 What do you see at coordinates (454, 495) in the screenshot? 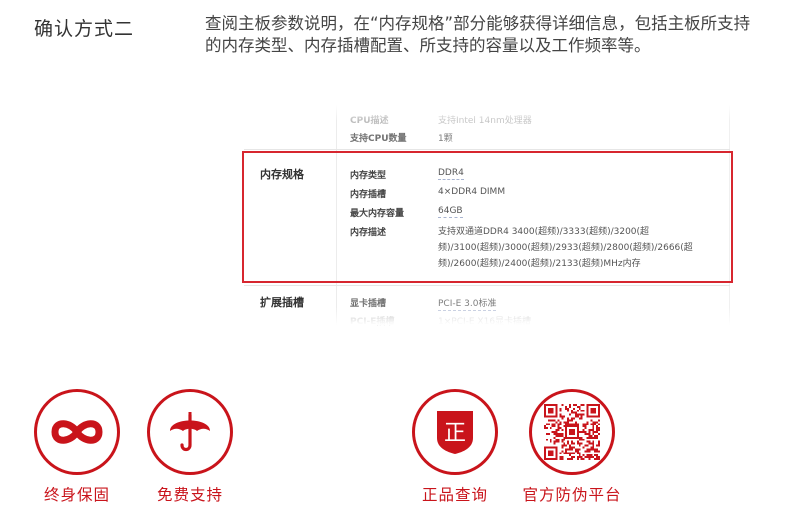
I see `service-label: 正品查询` at bounding box center [454, 495].